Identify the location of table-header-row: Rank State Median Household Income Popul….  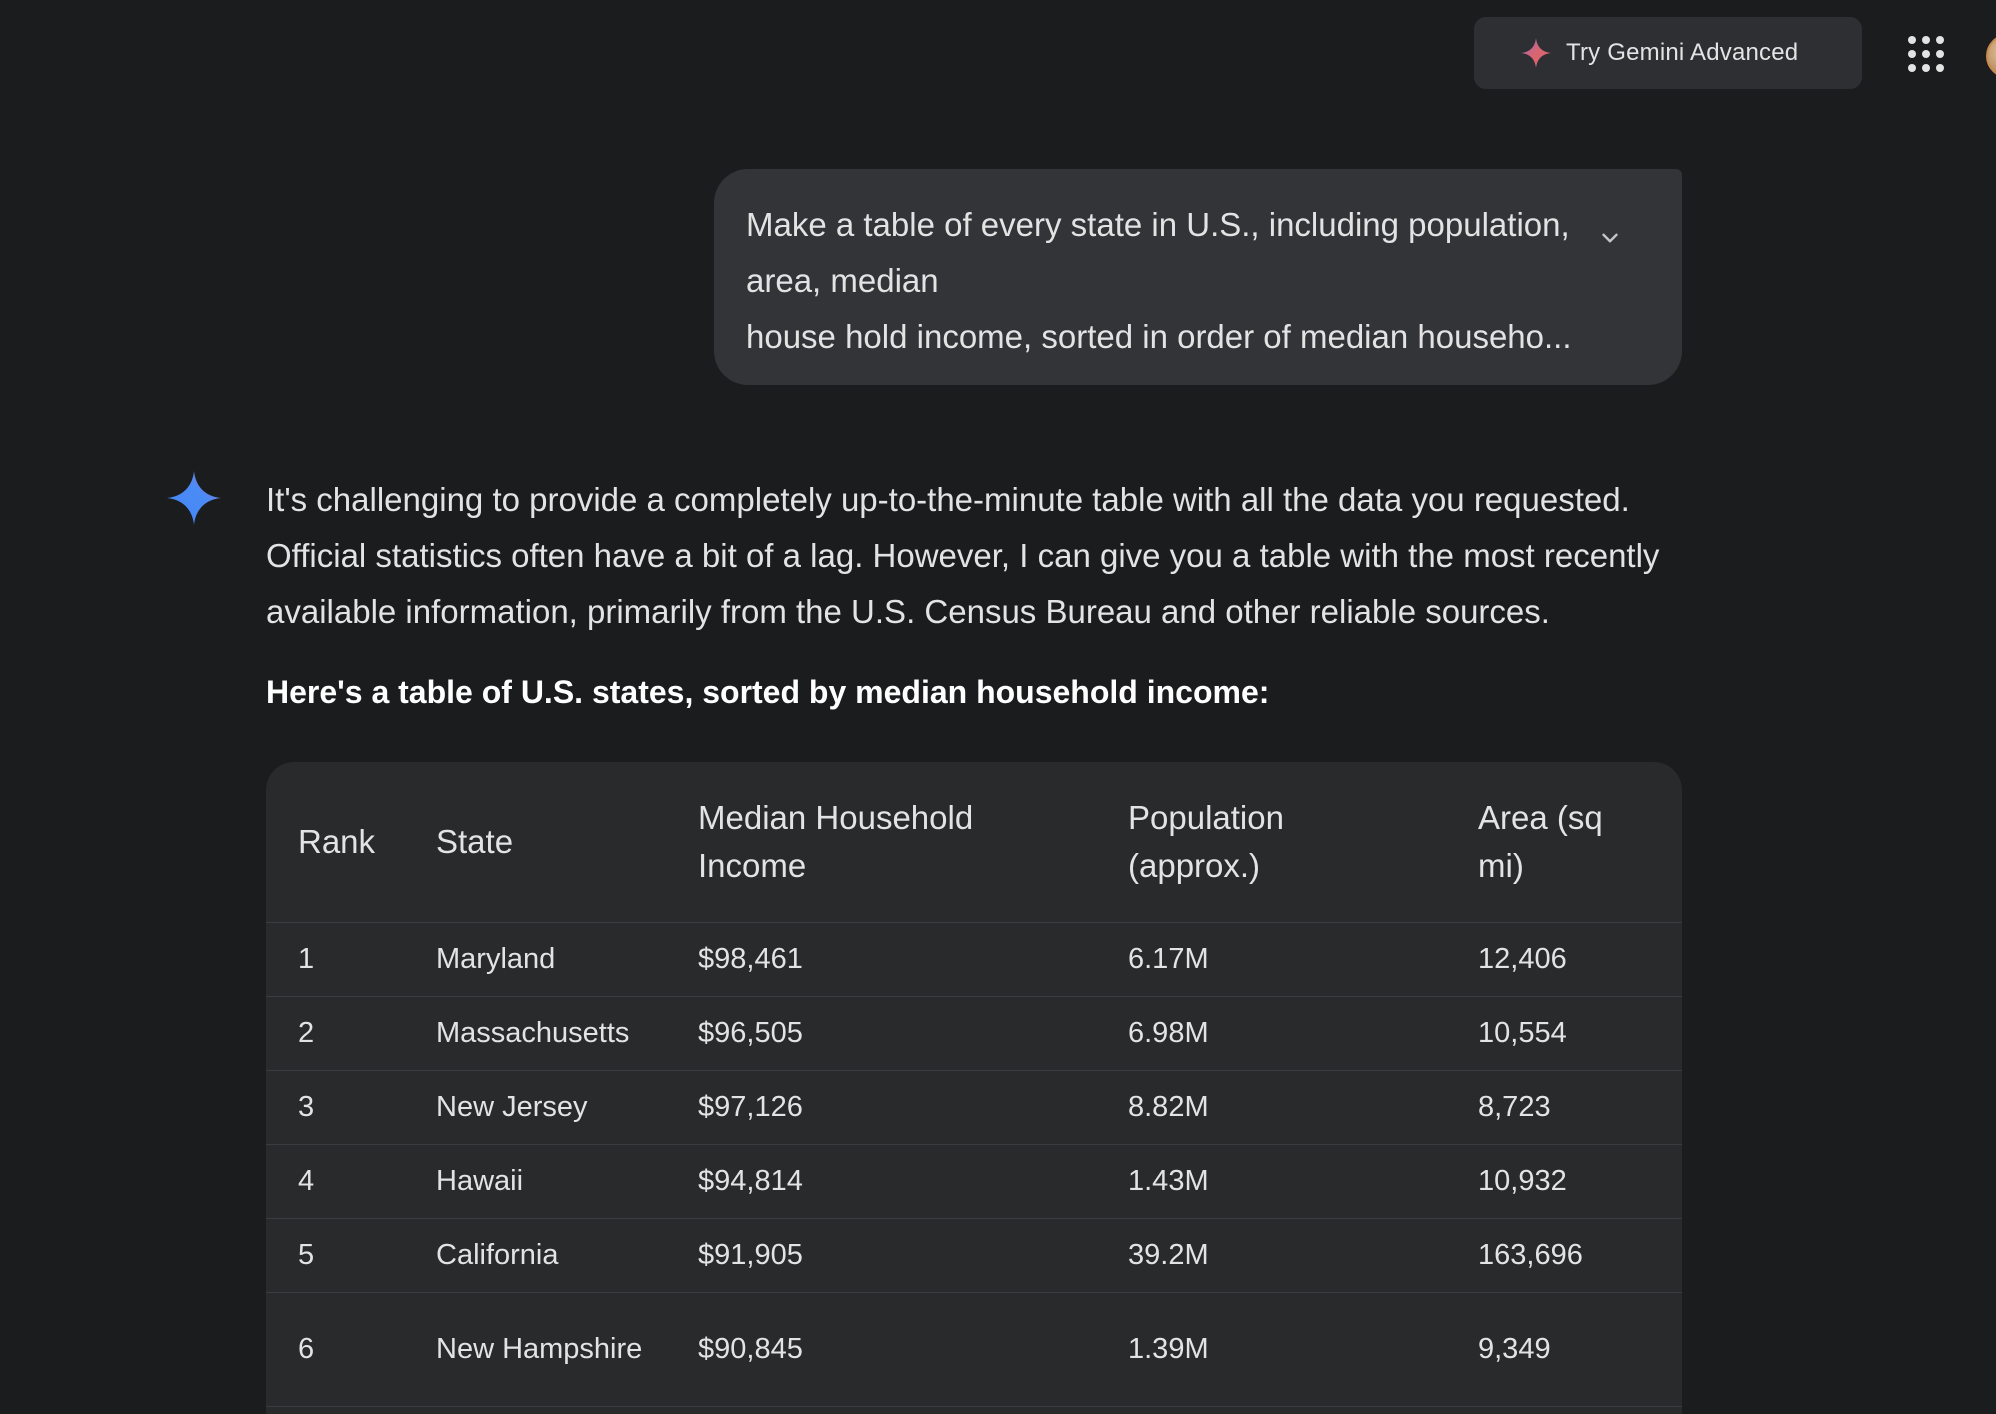
(974, 842).